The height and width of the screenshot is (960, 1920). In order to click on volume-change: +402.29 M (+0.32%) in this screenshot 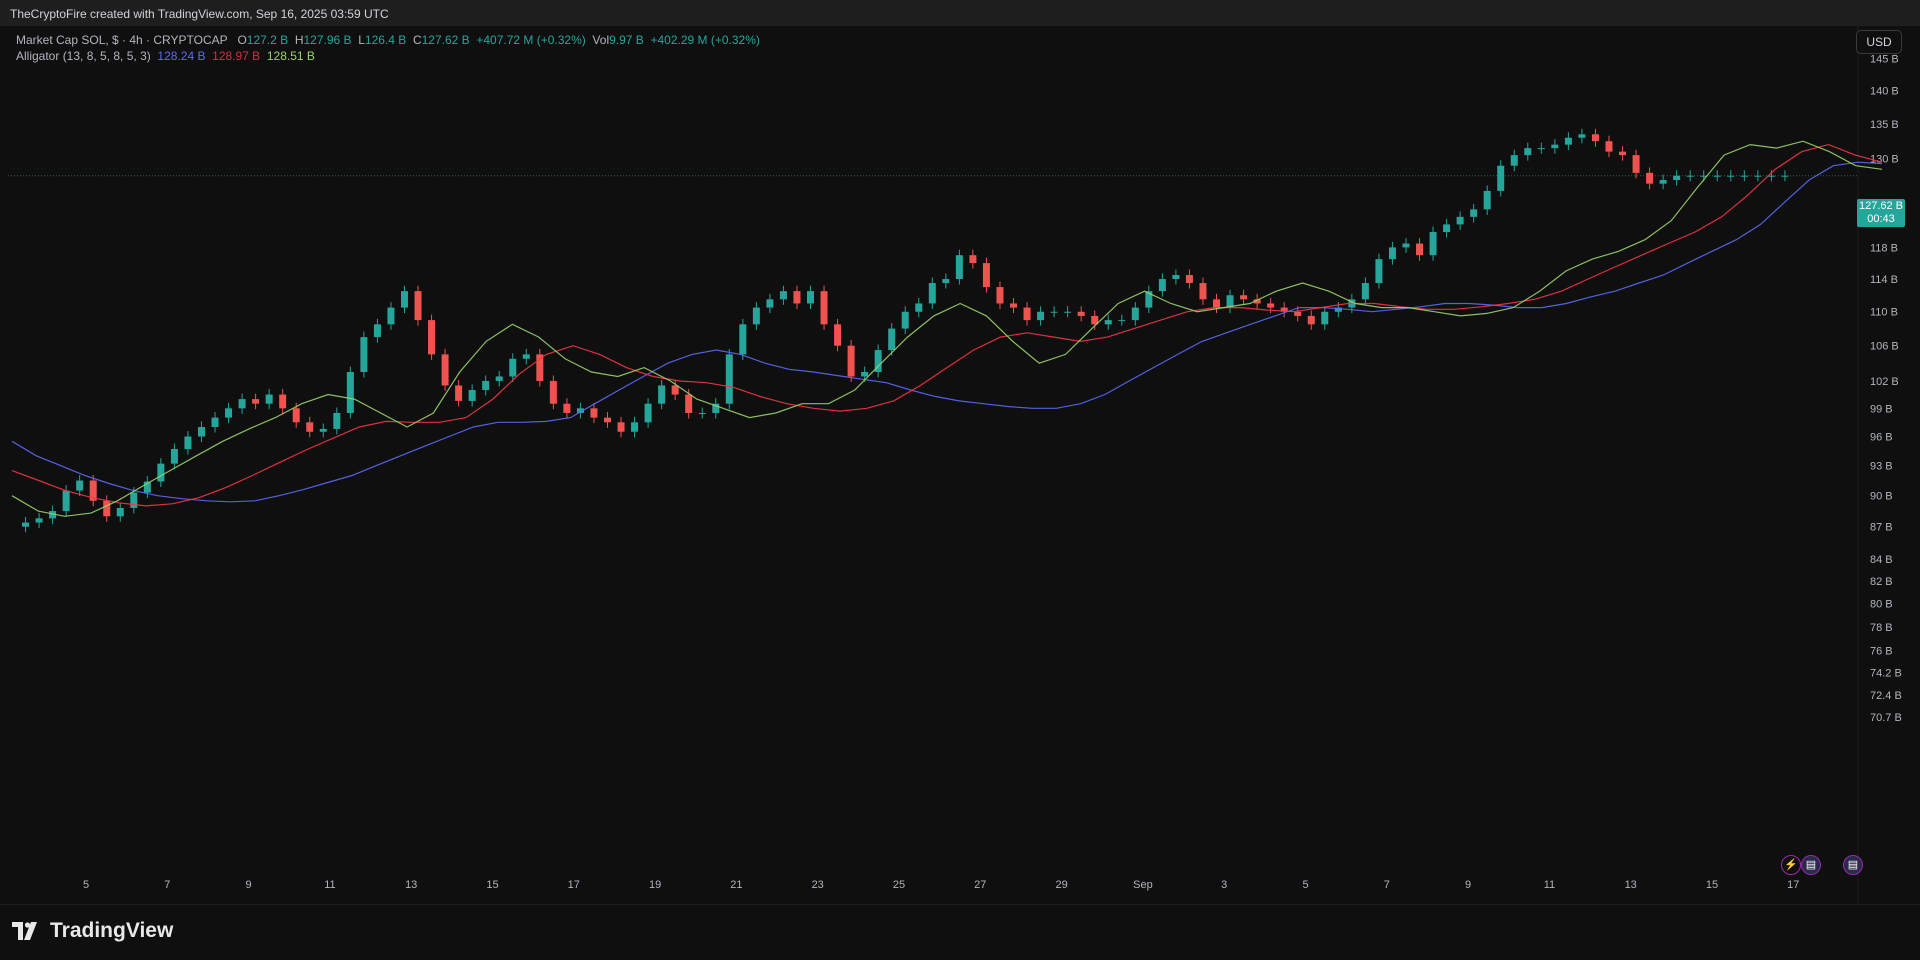, I will do `click(705, 40)`.